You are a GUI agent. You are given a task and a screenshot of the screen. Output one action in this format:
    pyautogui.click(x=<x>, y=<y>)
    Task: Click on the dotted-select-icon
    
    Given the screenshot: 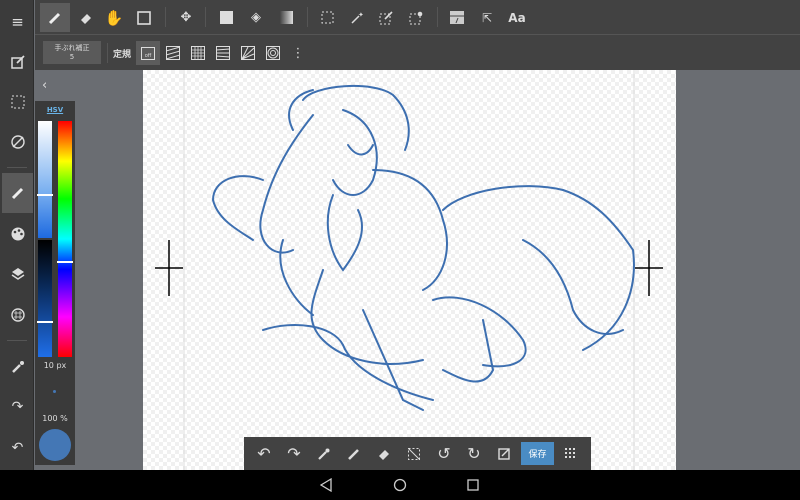 What is the action you would take?
    pyautogui.click(x=327, y=17)
    